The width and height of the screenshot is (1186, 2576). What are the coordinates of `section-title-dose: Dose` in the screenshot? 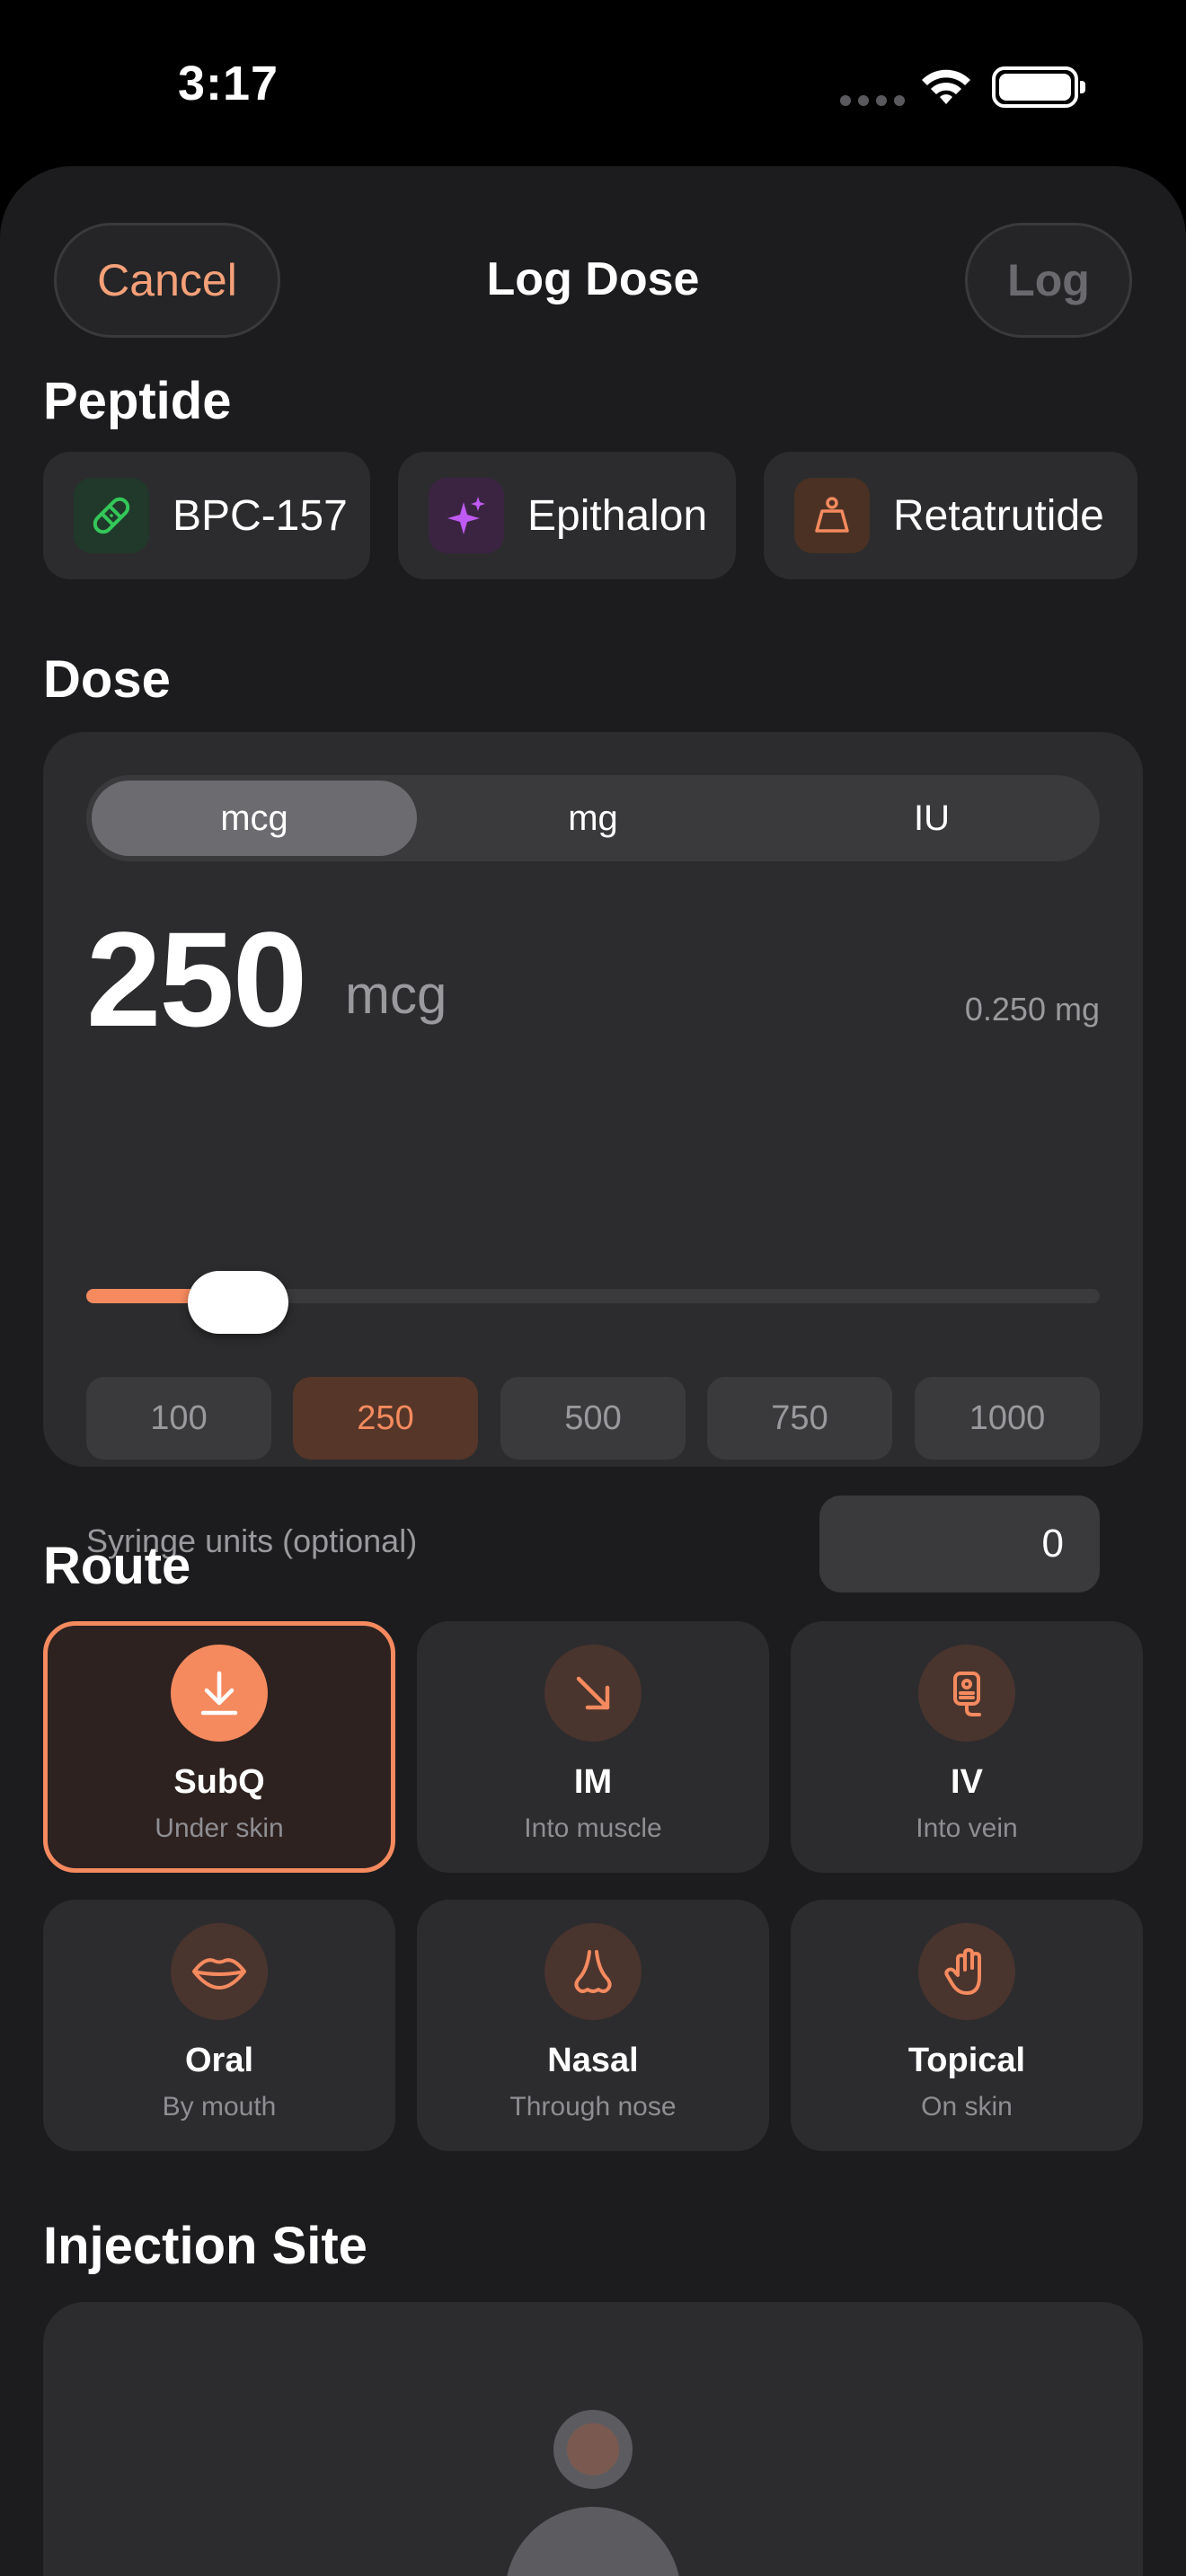 It's located at (107, 679).